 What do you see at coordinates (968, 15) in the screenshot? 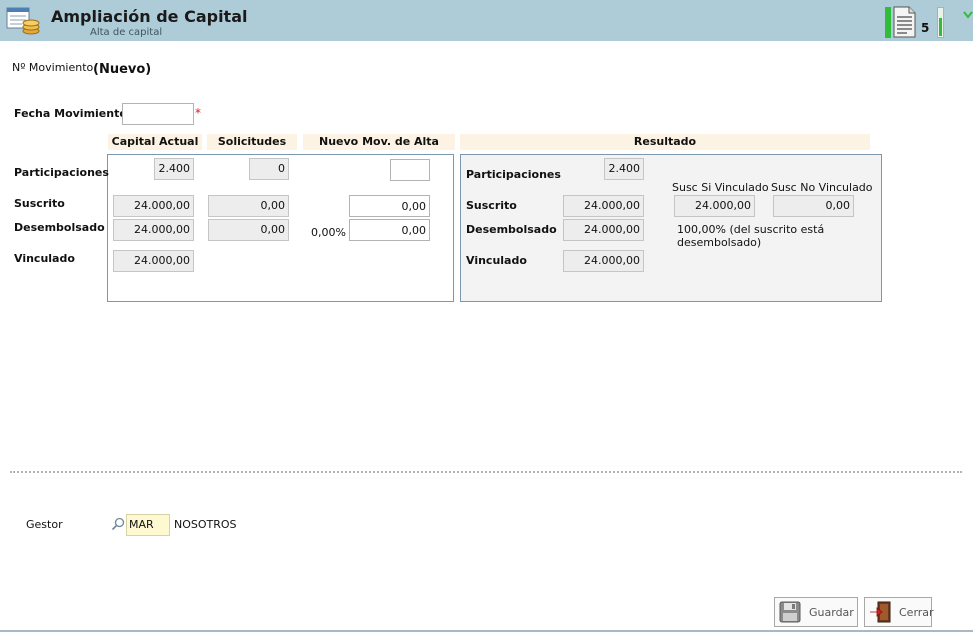
I see `chevron-down-icon` at bounding box center [968, 15].